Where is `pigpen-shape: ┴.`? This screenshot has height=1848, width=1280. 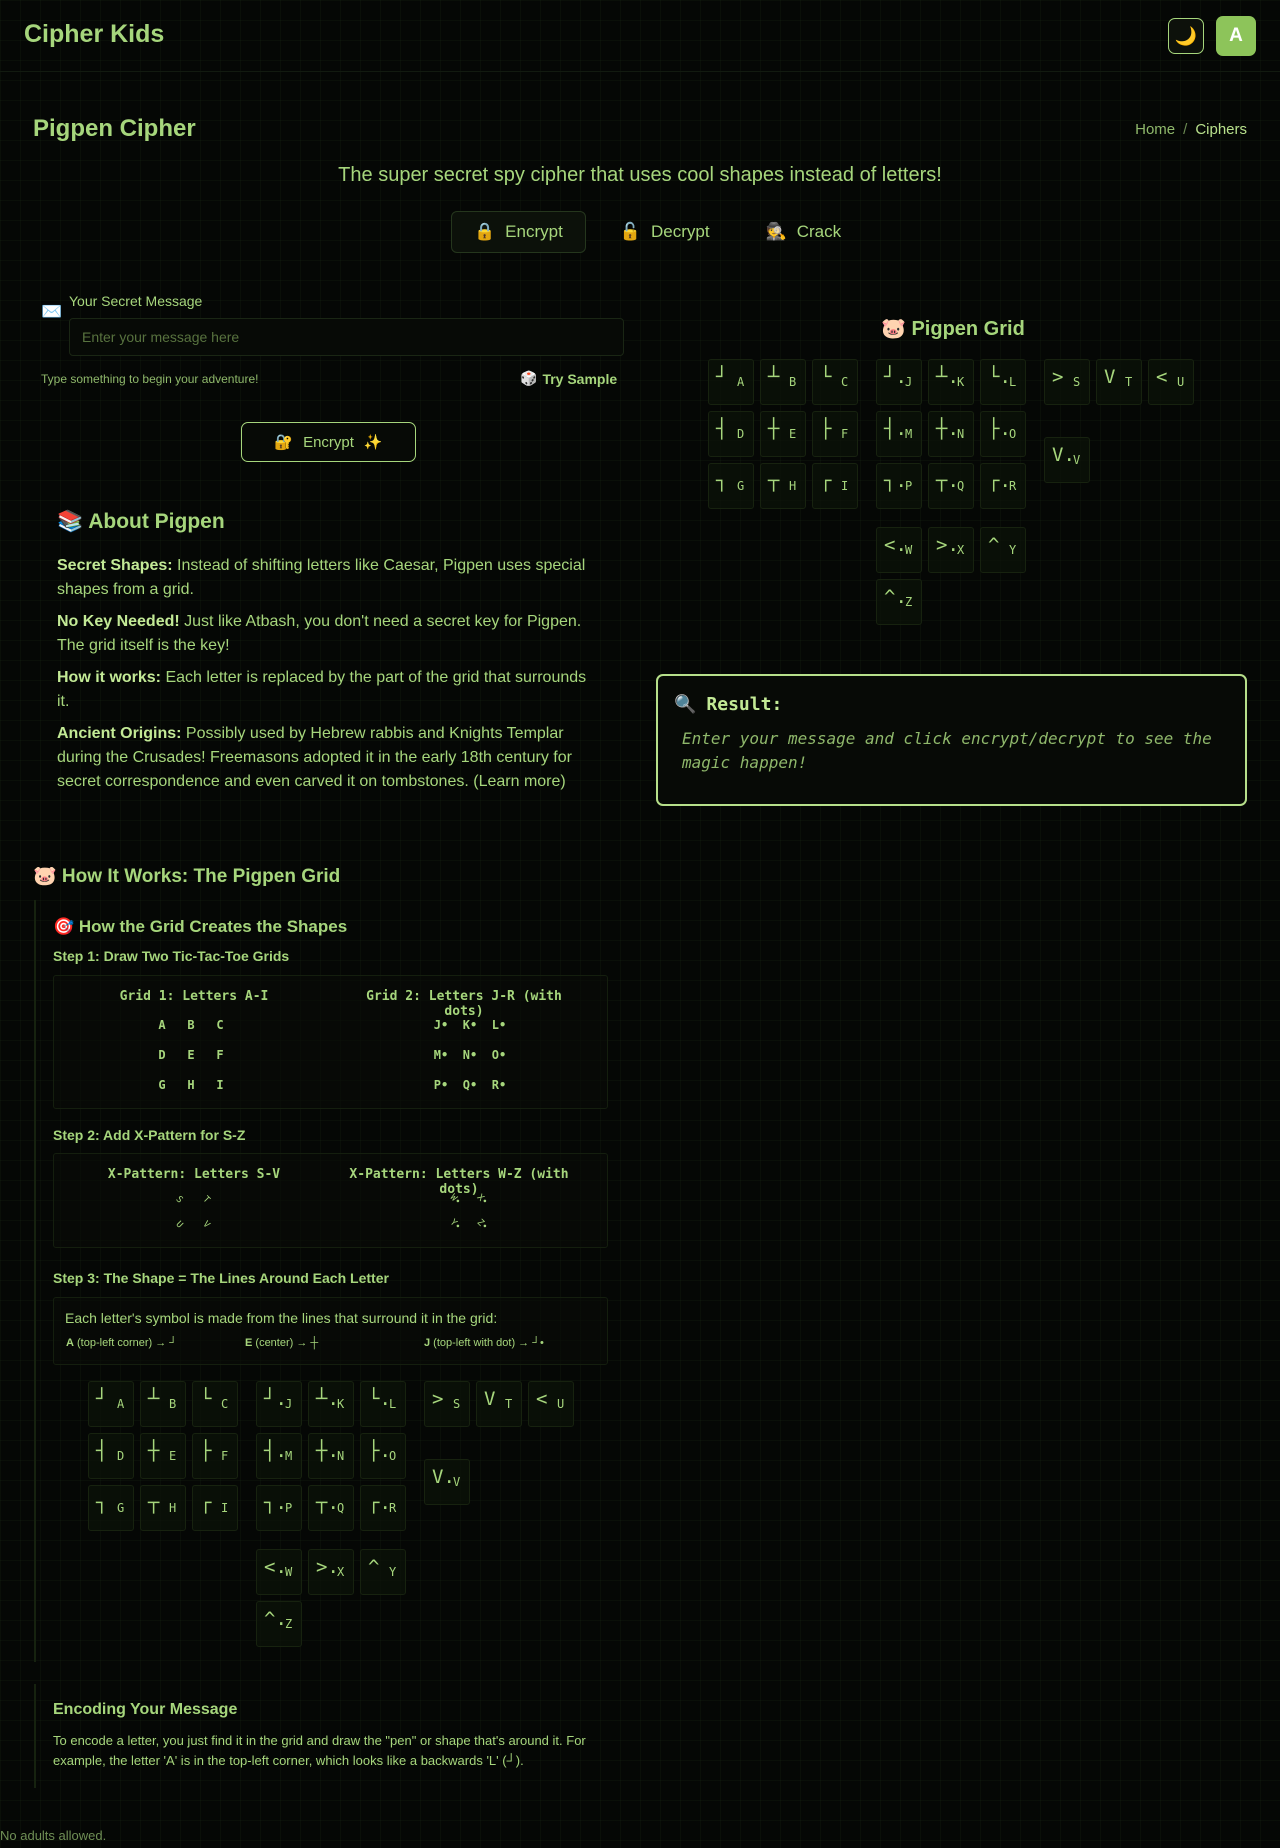
pigpen-shape: ┴. is located at coordinates (947, 377).